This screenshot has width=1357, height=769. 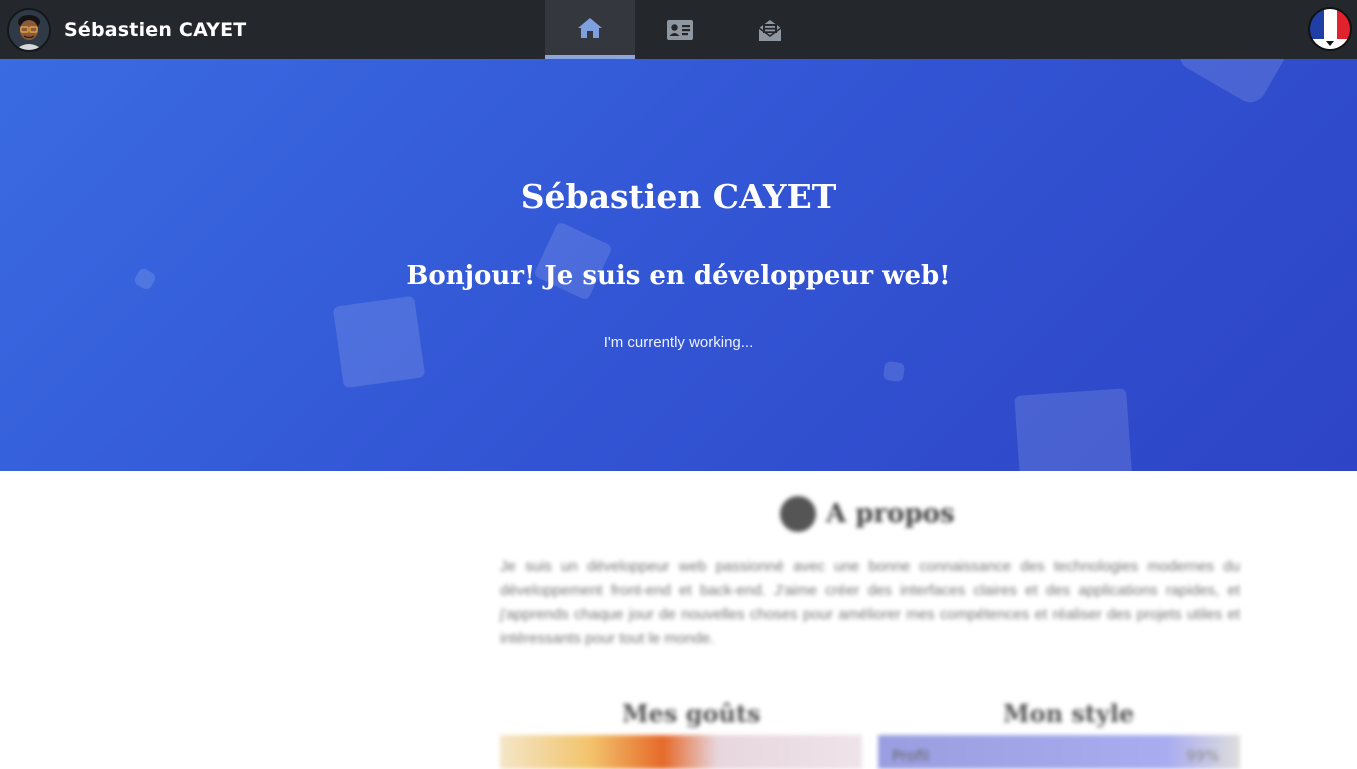 I want to click on tab-contact, so click(x=770, y=29).